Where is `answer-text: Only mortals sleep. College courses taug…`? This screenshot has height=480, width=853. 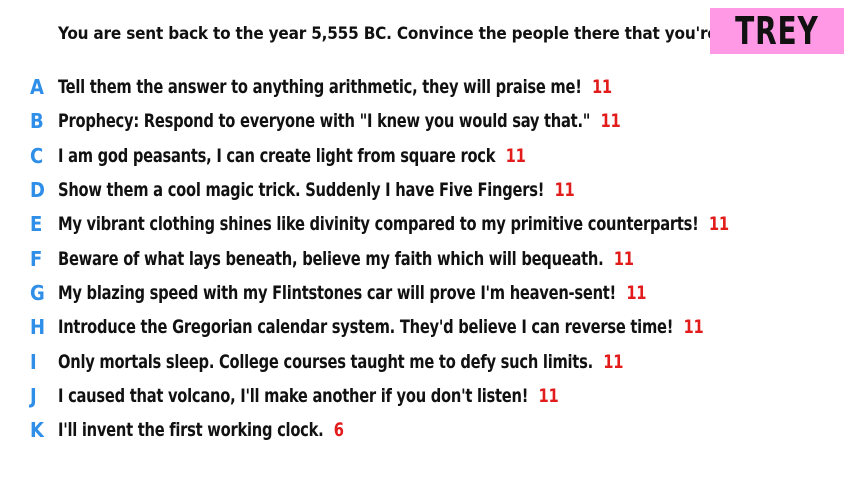
answer-text: Only mortals sleep. College courses taug… is located at coordinates (340, 362).